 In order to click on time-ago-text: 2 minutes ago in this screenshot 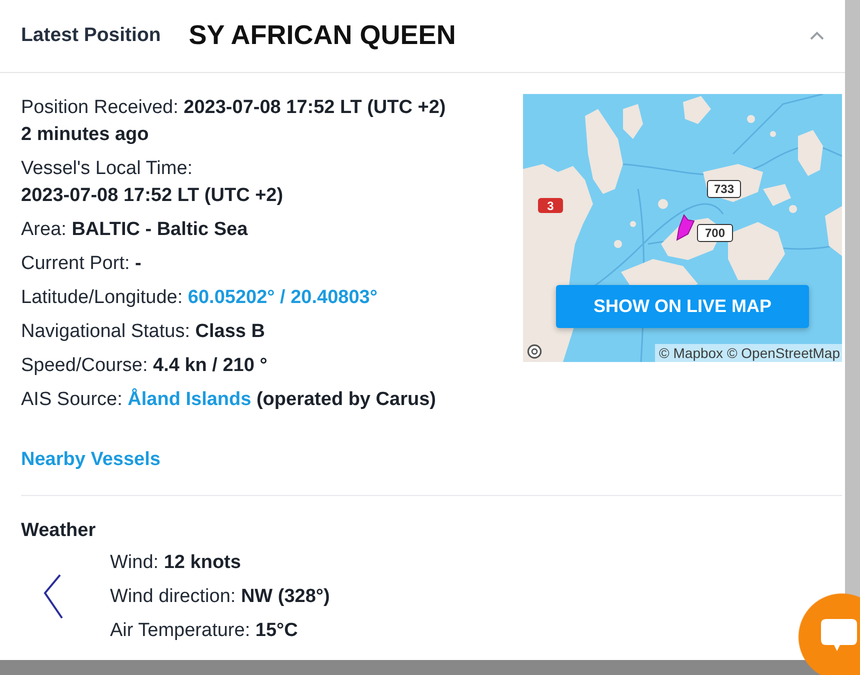, I will do `click(85, 135)`.